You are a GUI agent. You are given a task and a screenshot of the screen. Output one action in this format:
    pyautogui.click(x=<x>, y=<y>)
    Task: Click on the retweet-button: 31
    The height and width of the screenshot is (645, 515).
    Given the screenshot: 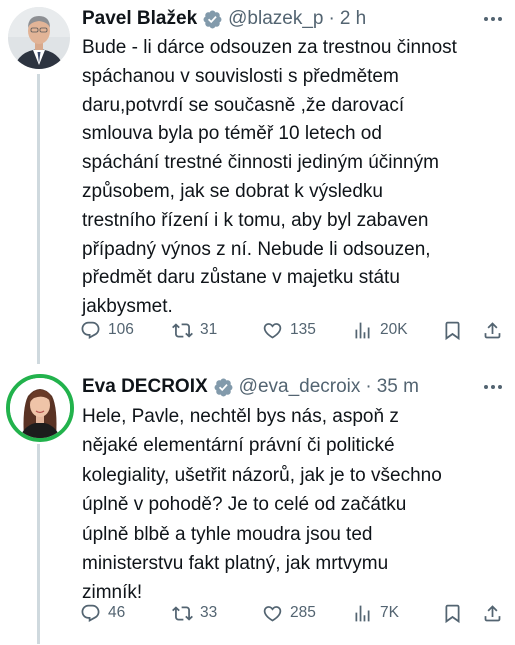 What is the action you would take?
    pyautogui.click(x=194, y=330)
    